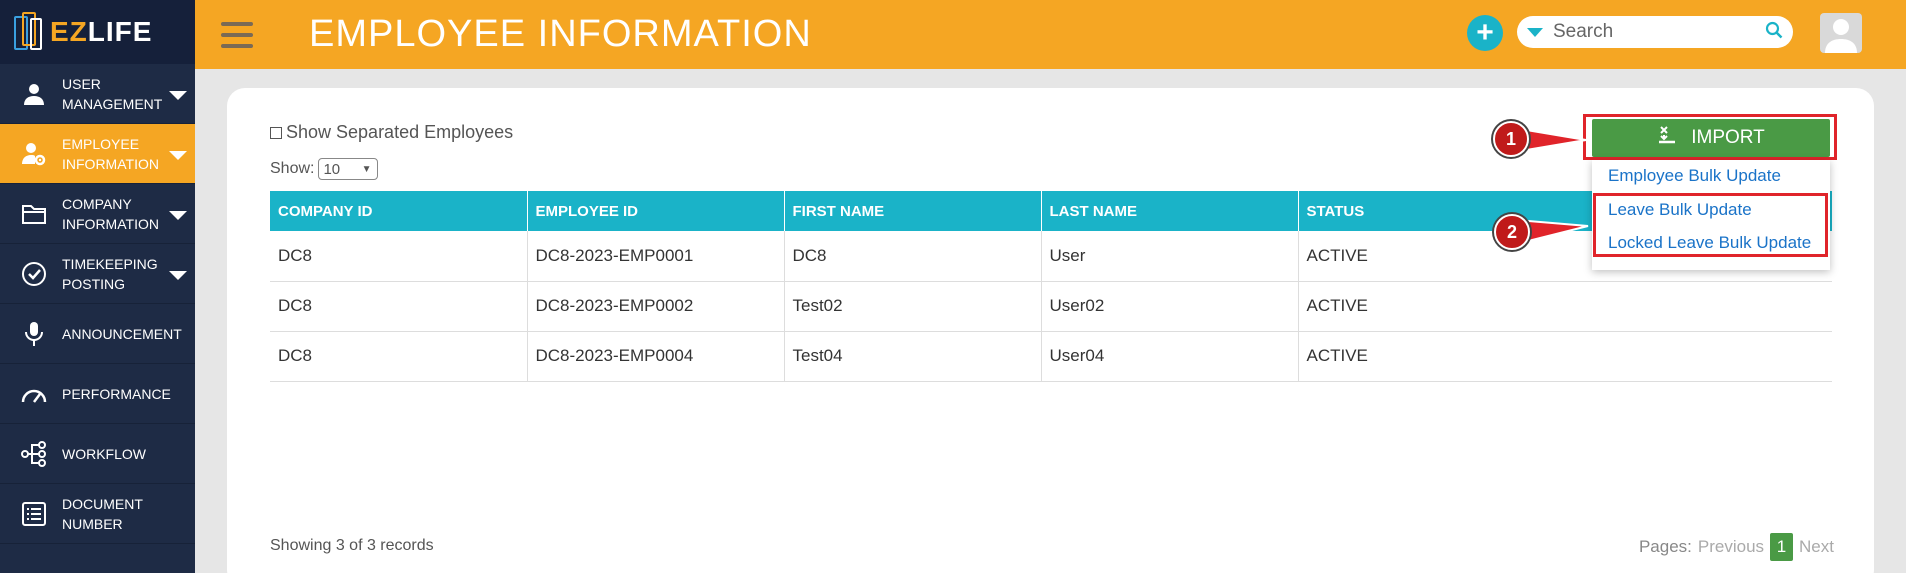 This screenshot has height=573, width=1906. I want to click on avatar, so click(1841, 33).